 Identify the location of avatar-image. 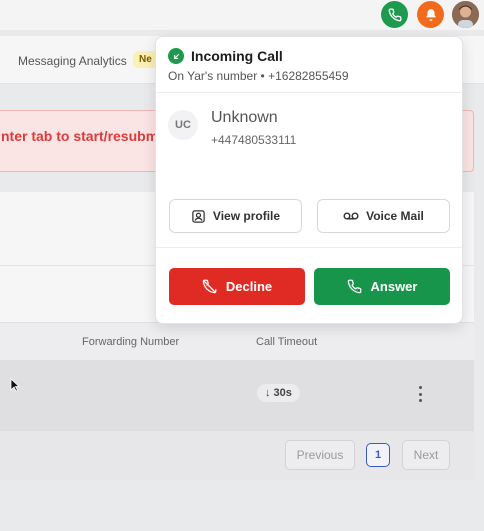
(465, 14).